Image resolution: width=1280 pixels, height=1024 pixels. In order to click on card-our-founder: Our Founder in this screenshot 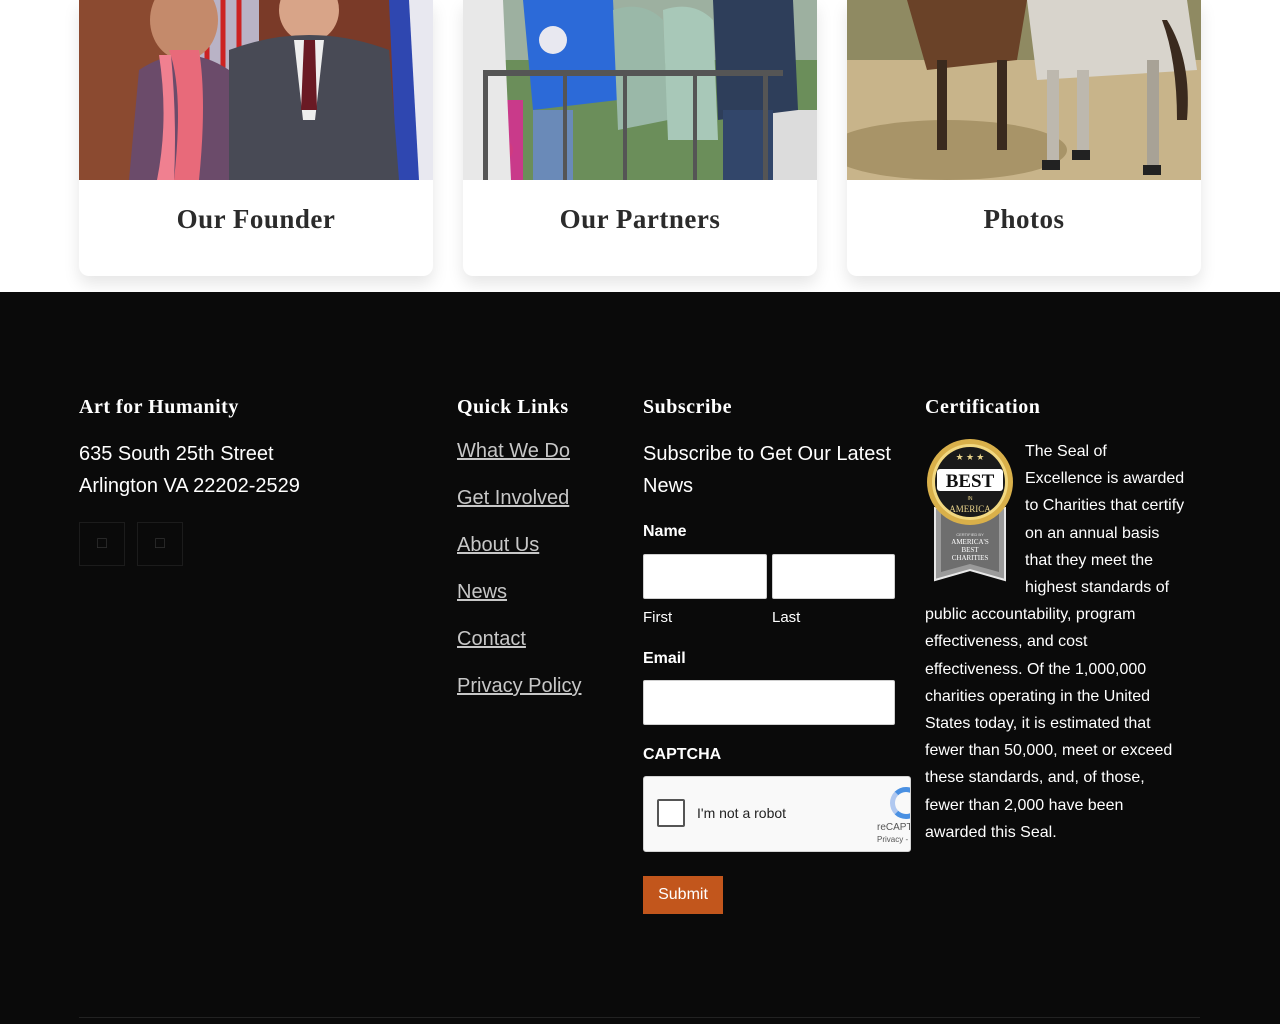, I will do `click(256, 138)`.